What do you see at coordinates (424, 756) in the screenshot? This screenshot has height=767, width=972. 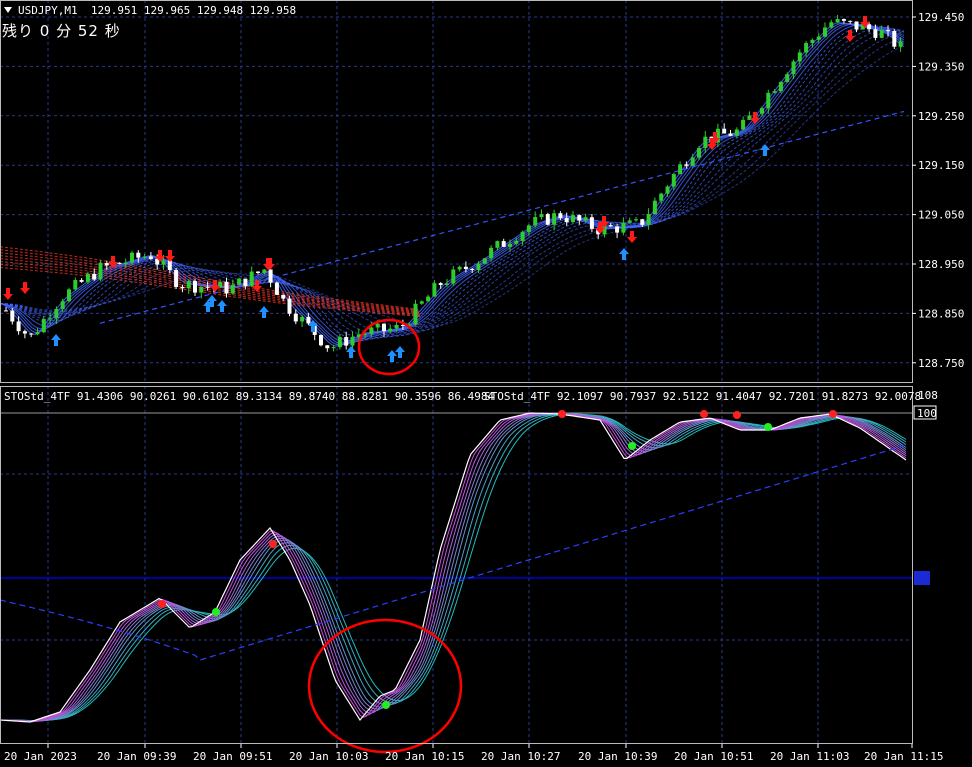 I see `time-tick-label: 20 Jan 10:15` at bounding box center [424, 756].